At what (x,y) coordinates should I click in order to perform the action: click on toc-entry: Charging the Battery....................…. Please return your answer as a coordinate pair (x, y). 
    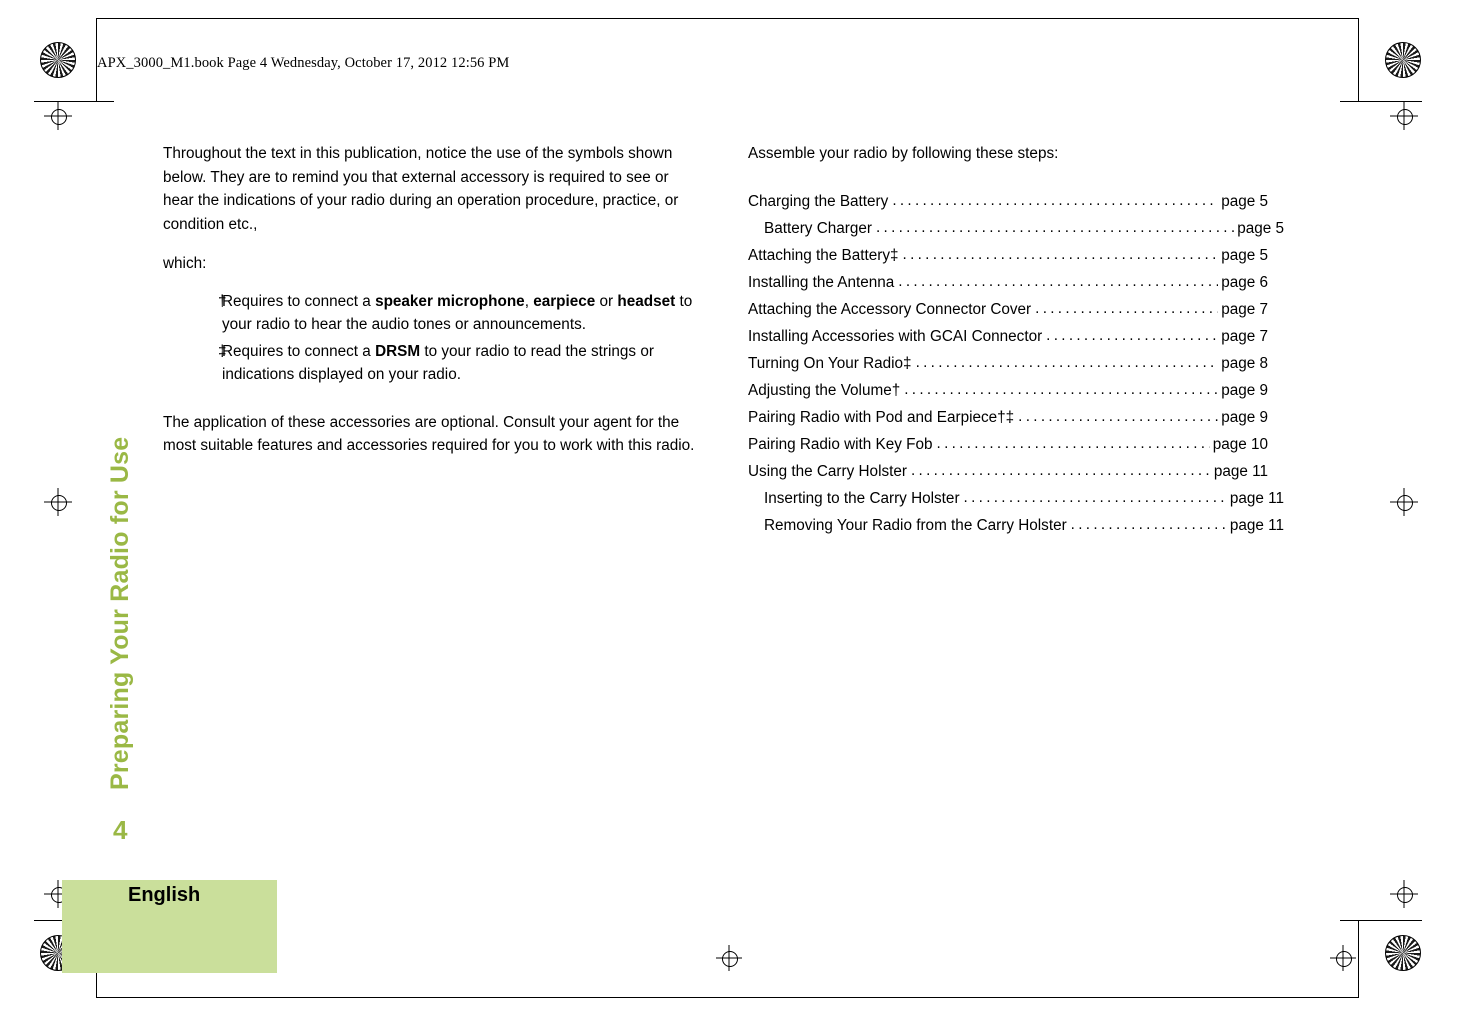
    Looking at the image, I should click on (1008, 201).